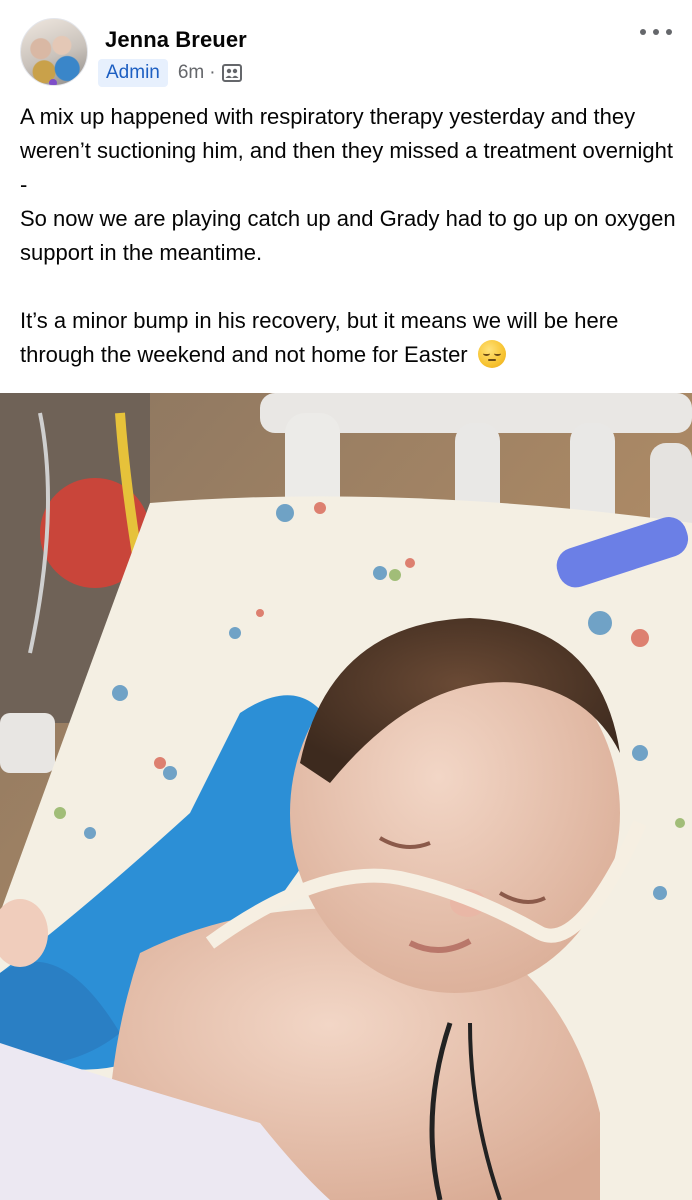 The width and height of the screenshot is (692, 1200). What do you see at coordinates (176, 40) in the screenshot?
I see `author-name: Jenna Breuer` at bounding box center [176, 40].